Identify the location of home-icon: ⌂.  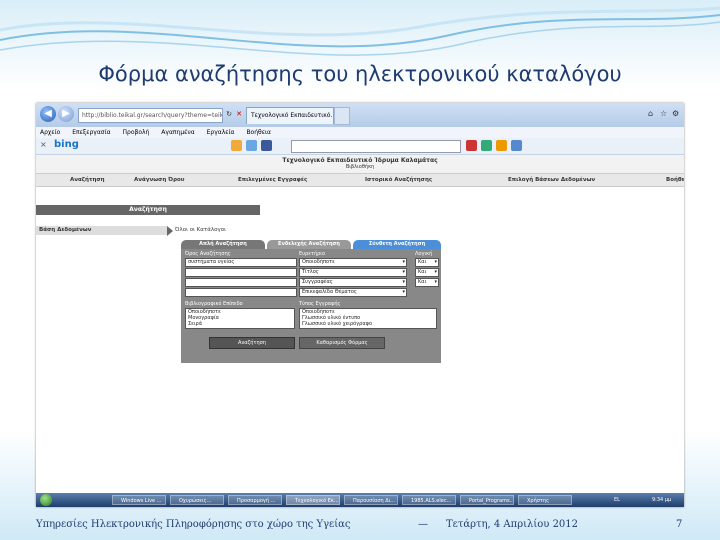
(650, 113).